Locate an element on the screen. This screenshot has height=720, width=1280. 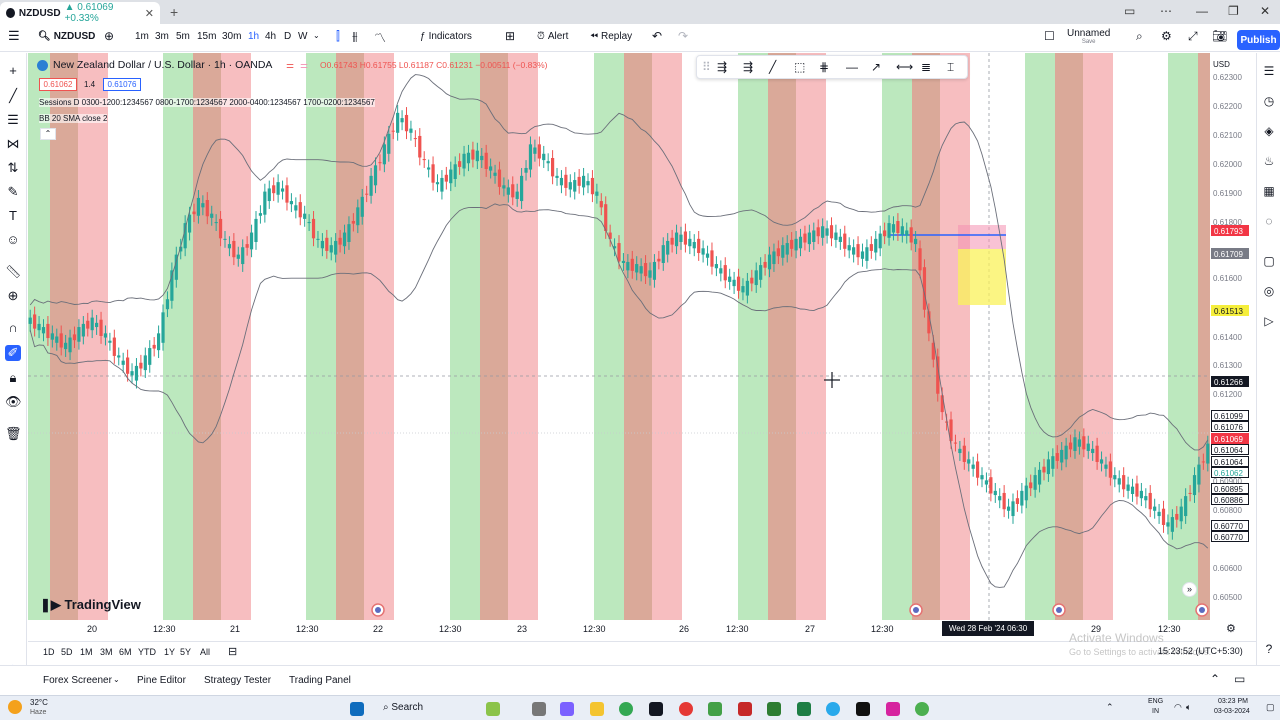
zoom-in-icon: ⊕ is located at coordinates (13, 296).